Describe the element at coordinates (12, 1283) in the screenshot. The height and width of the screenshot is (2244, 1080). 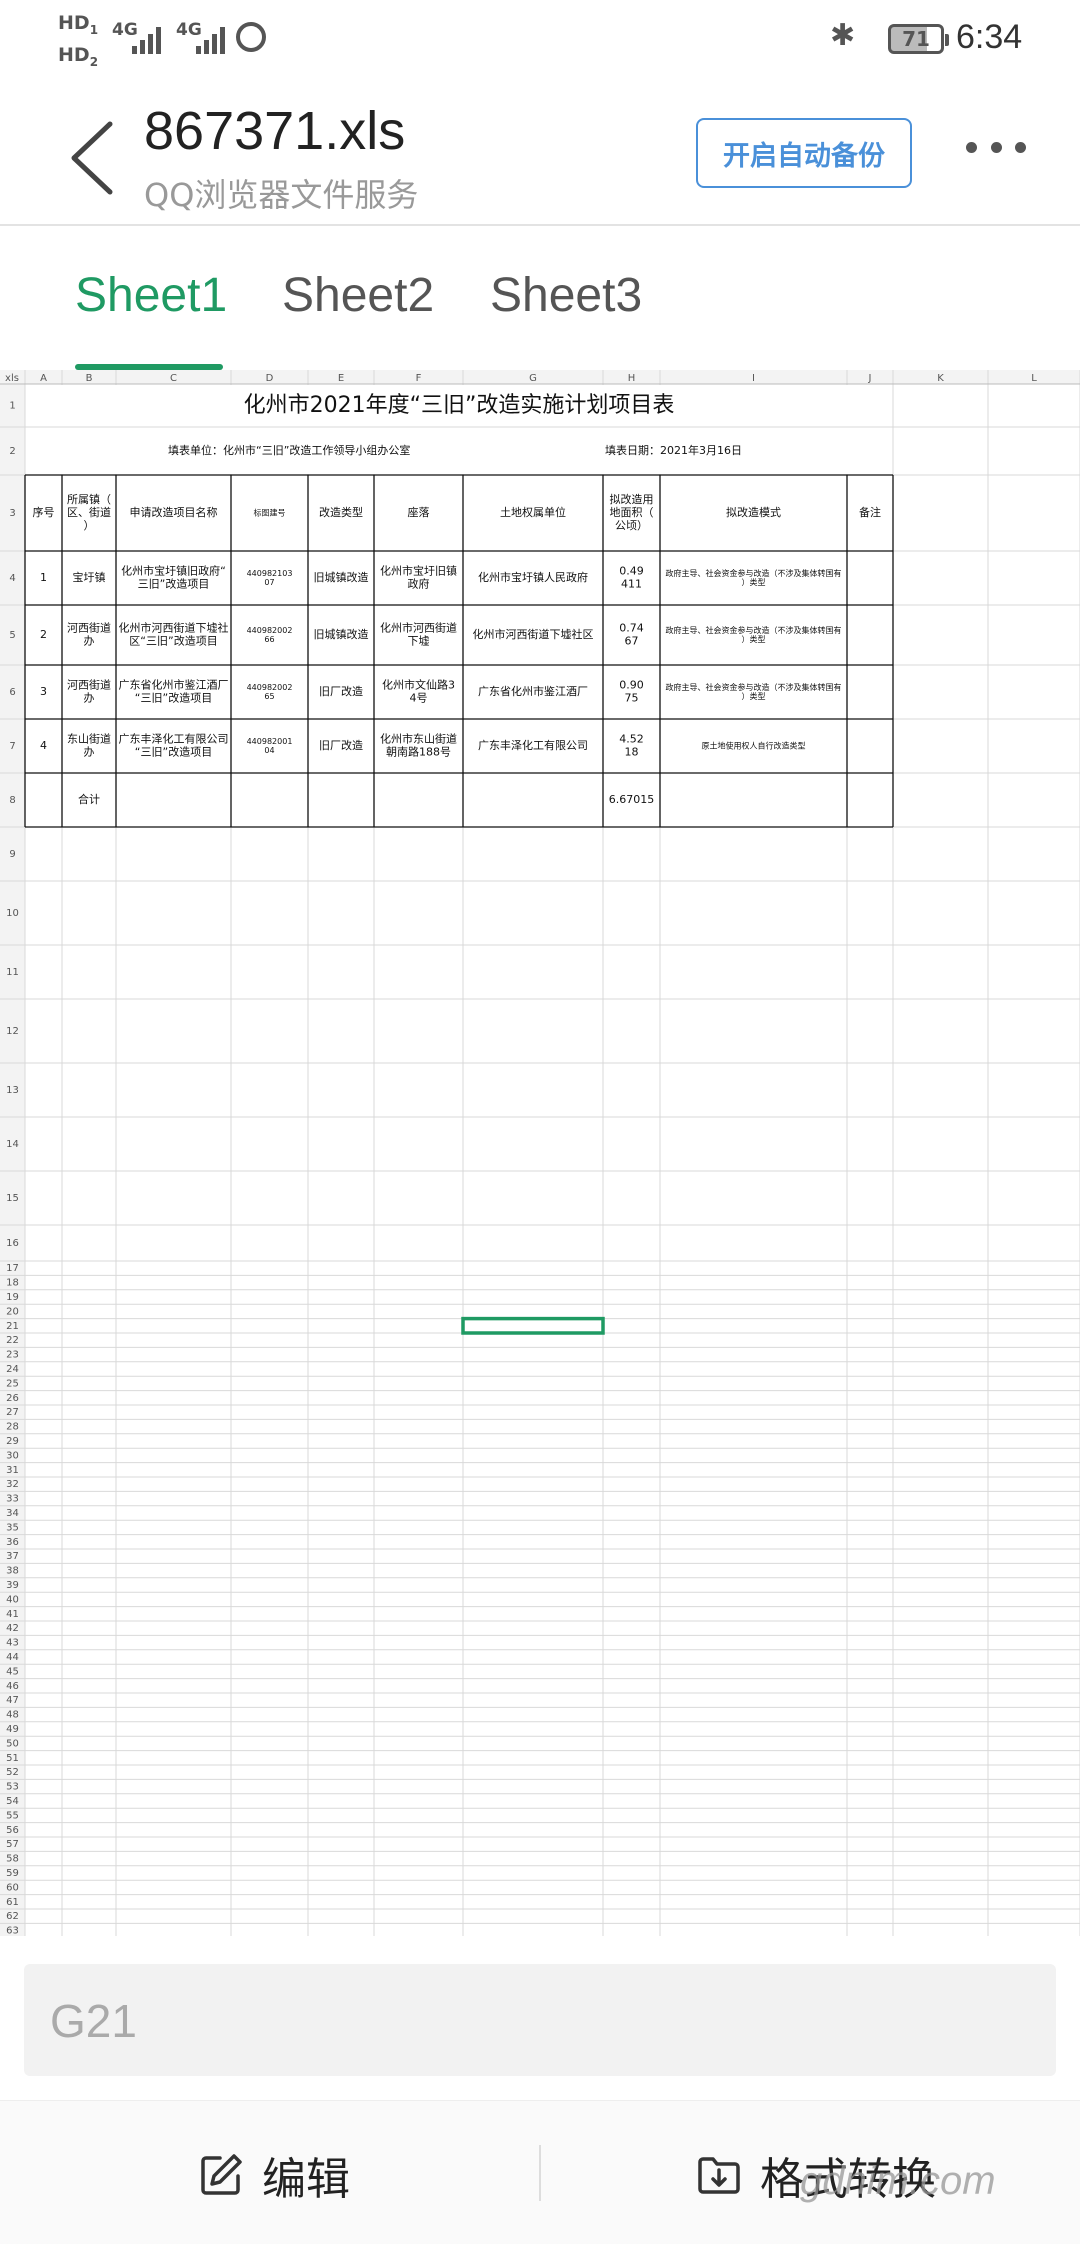
I see `row-header-18: 18` at that location.